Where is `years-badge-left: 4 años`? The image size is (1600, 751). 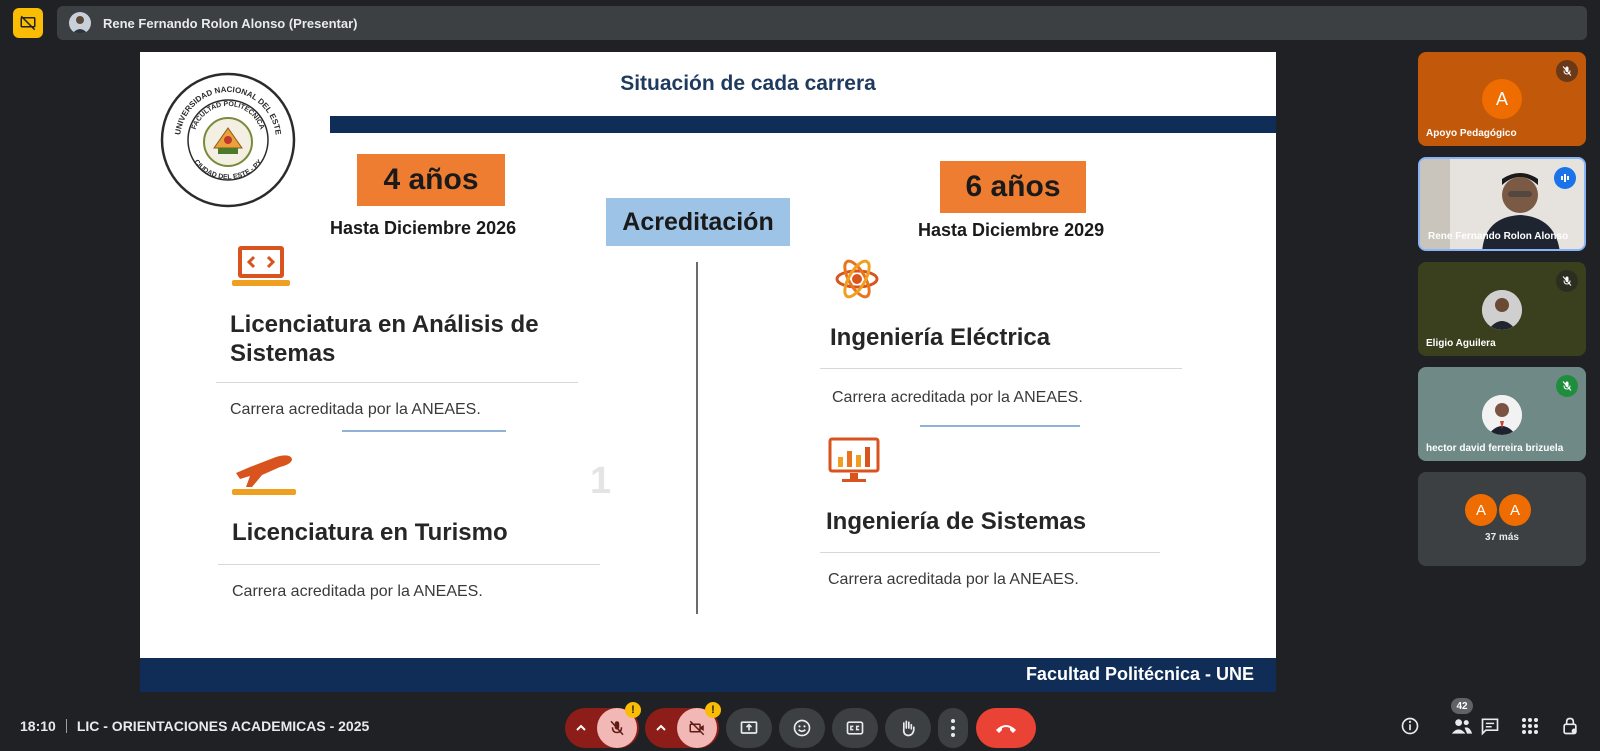
years-badge-left: 4 años is located at coordinates (431, 180).